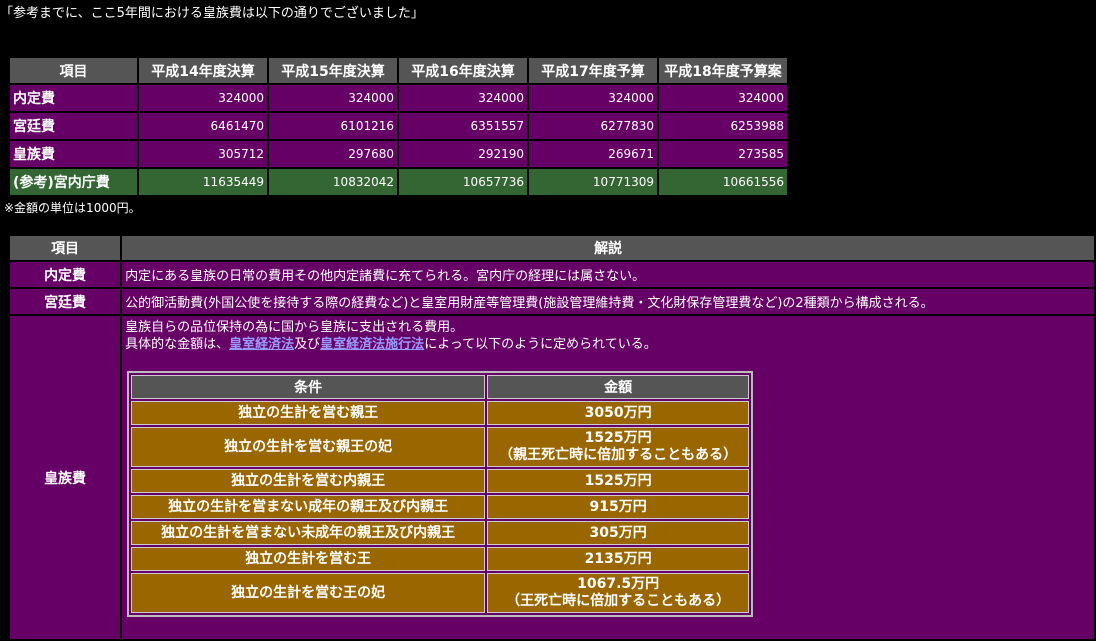 The height and width of the screenshot is (641, 1096). What do you see at coordinates (398, 154) in the screenshot?
I see `budget-row-kozokuhi: 皇族費 305712 297680 292190 269671 273585` at bounding box center [398, 154].